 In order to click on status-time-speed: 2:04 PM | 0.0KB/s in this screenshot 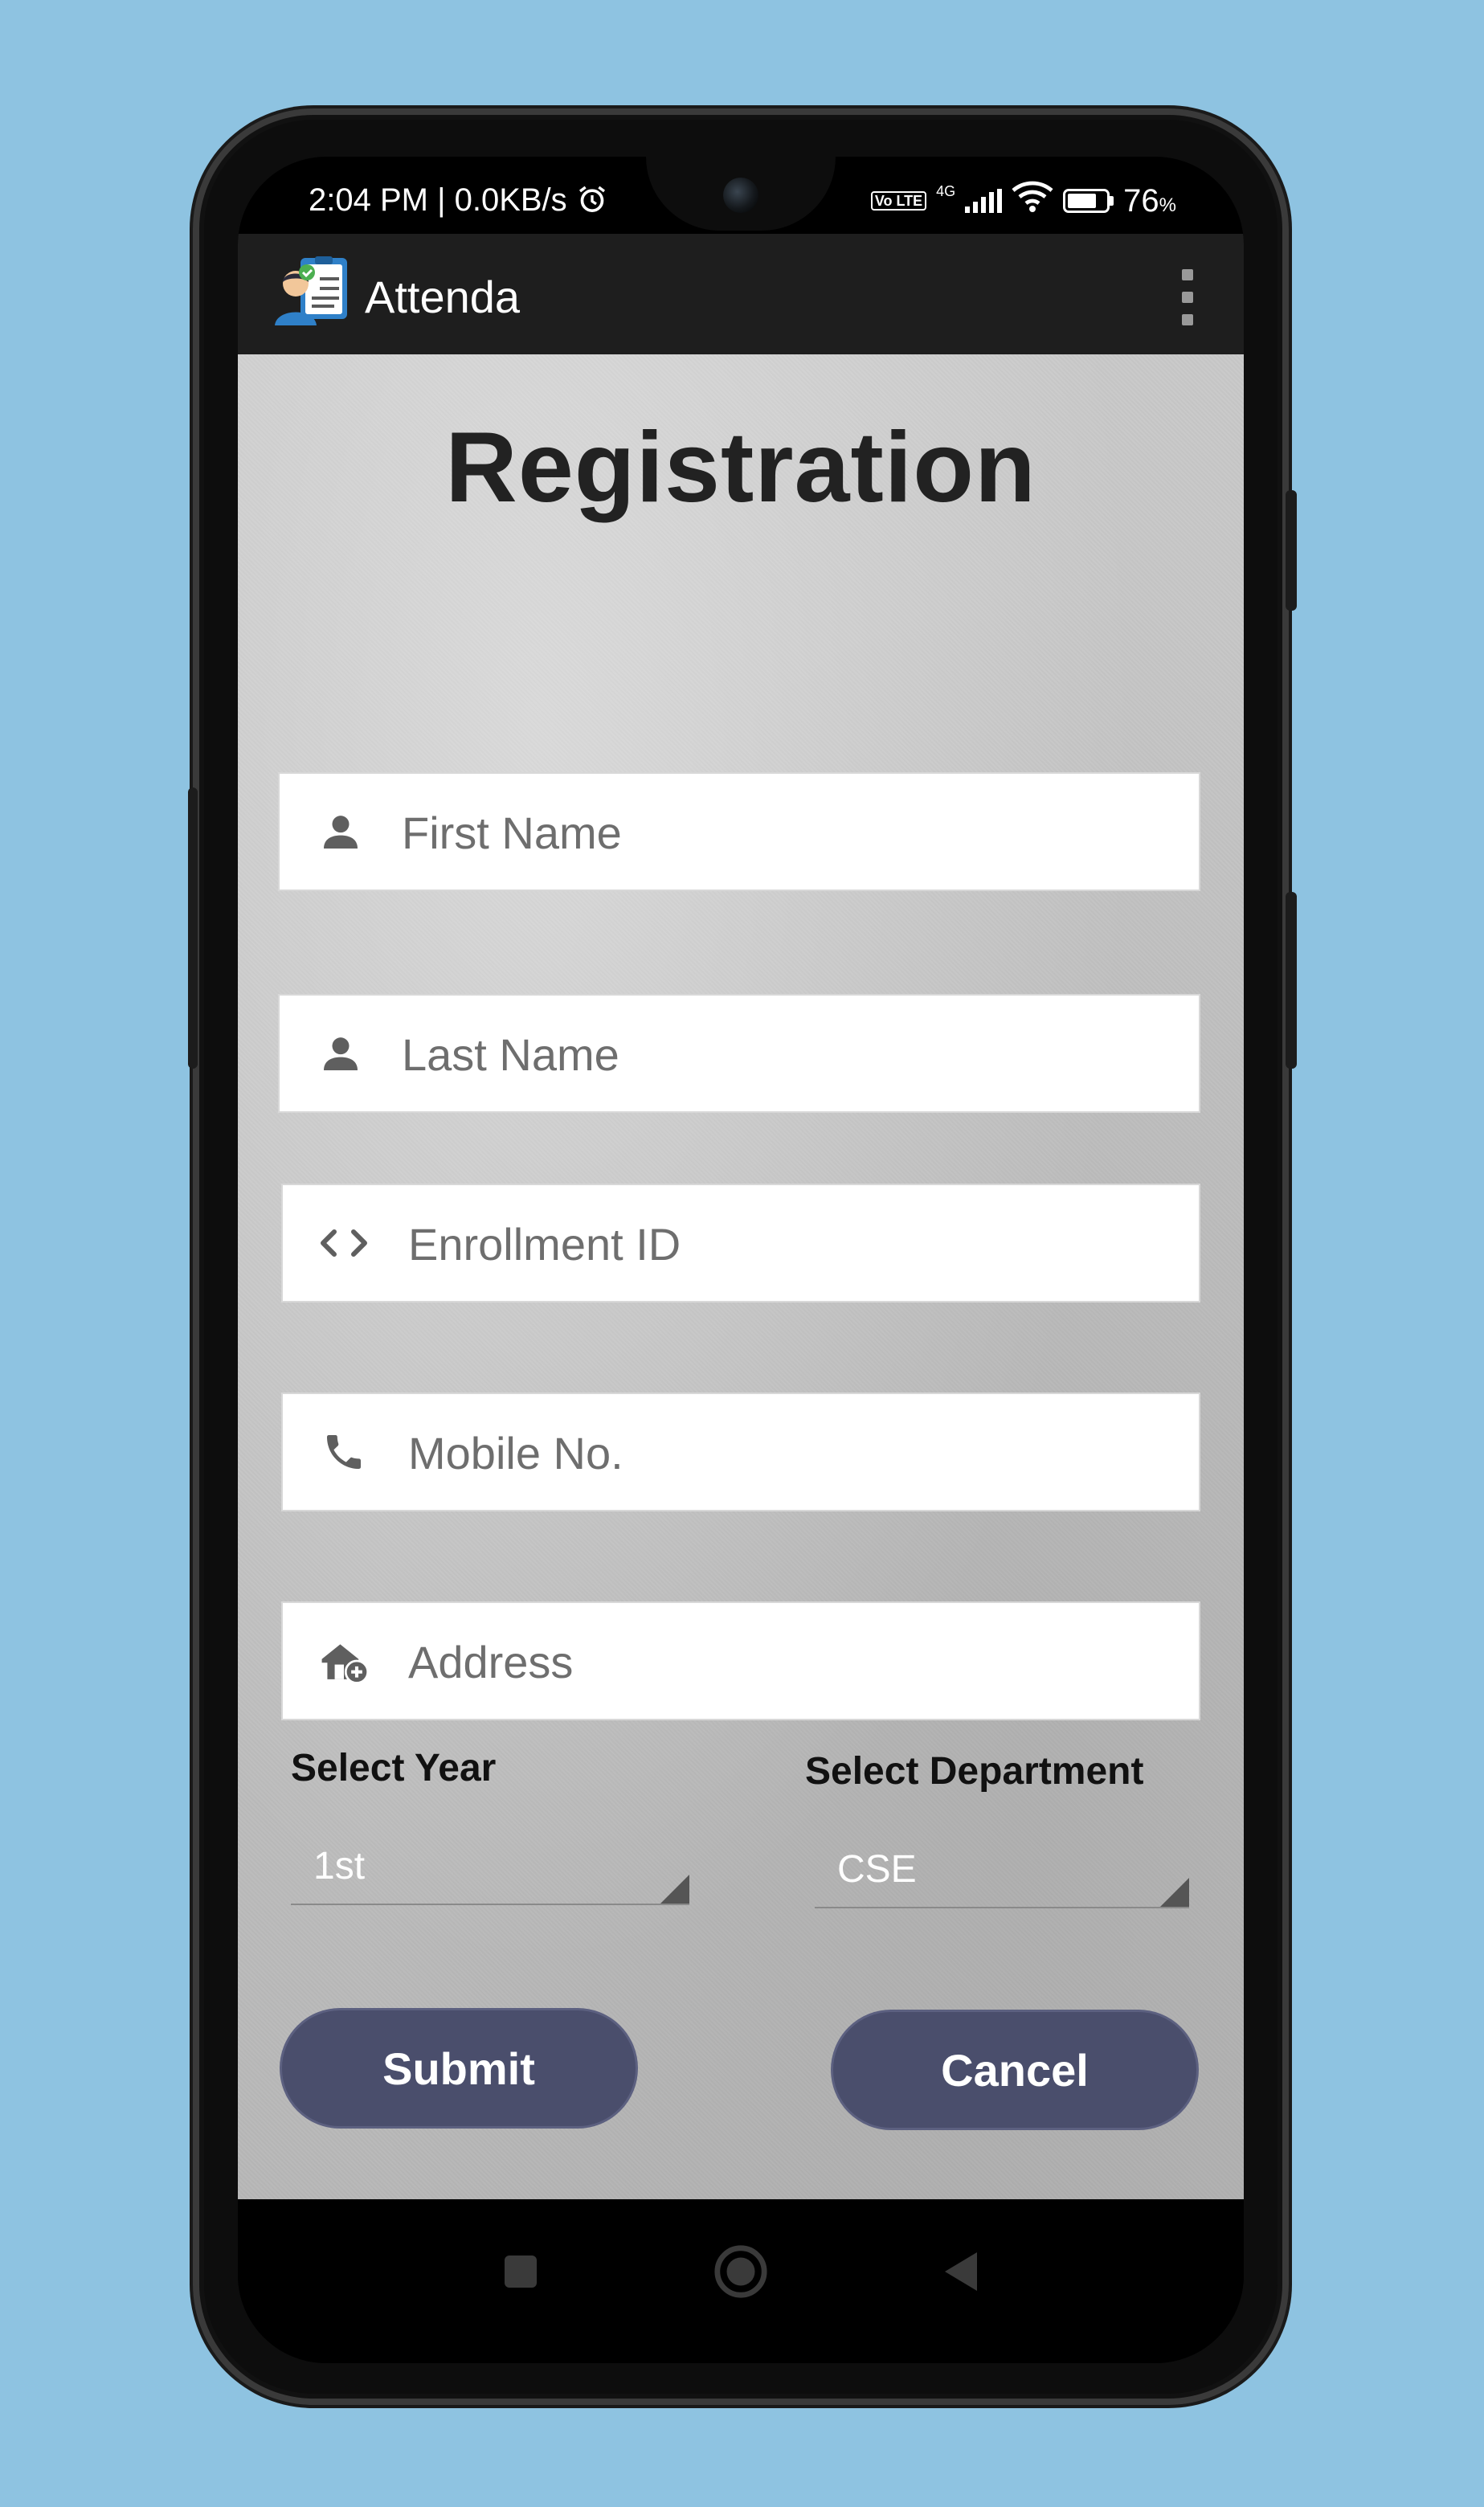, I will do `click(438, 200)`.